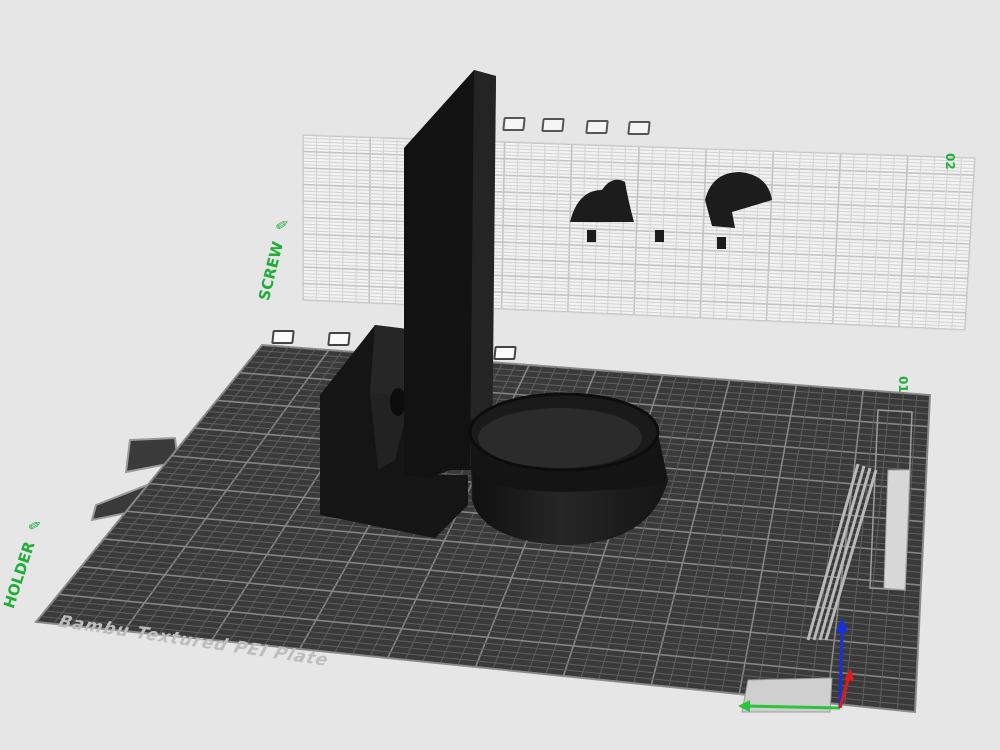 This screenshot has height=750, width=1000. I want to click on plate-02-arrange-icon, so click(514, 124).